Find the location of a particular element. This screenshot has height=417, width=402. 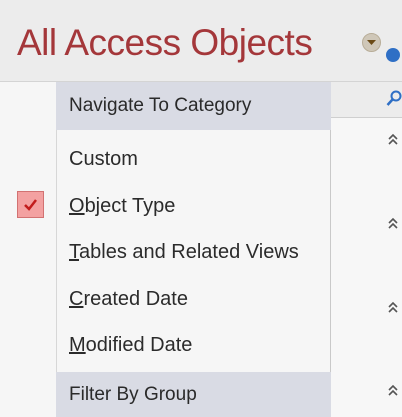

pane-dropdown-button is located at coordinates (371, 42).